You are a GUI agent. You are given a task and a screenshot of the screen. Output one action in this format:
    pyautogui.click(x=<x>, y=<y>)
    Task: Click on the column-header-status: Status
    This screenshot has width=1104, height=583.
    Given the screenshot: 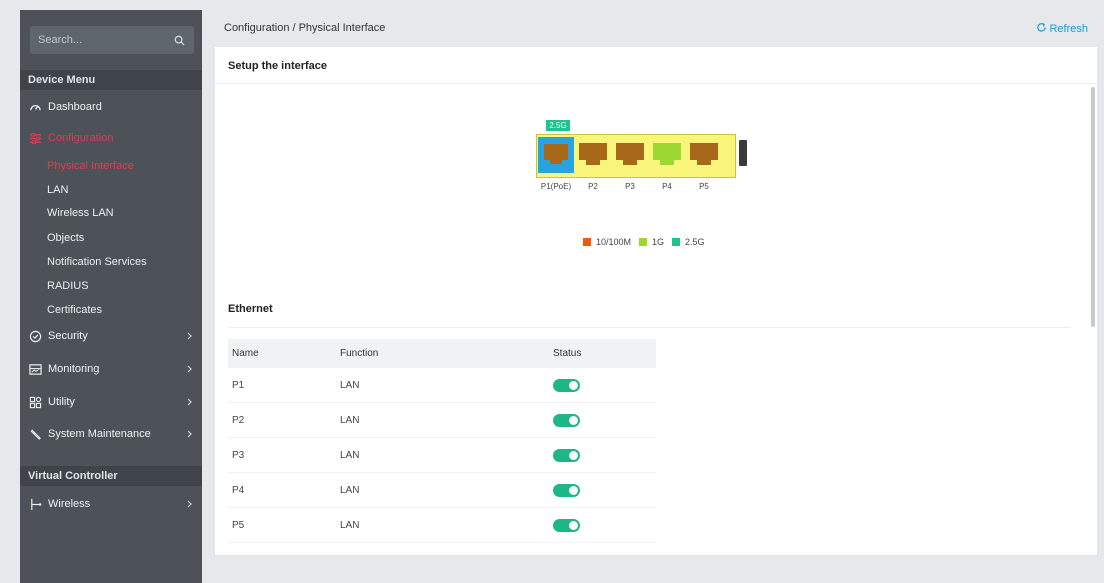 What is the action you would take?
    pyautogui.click(x=567, y=353)
    